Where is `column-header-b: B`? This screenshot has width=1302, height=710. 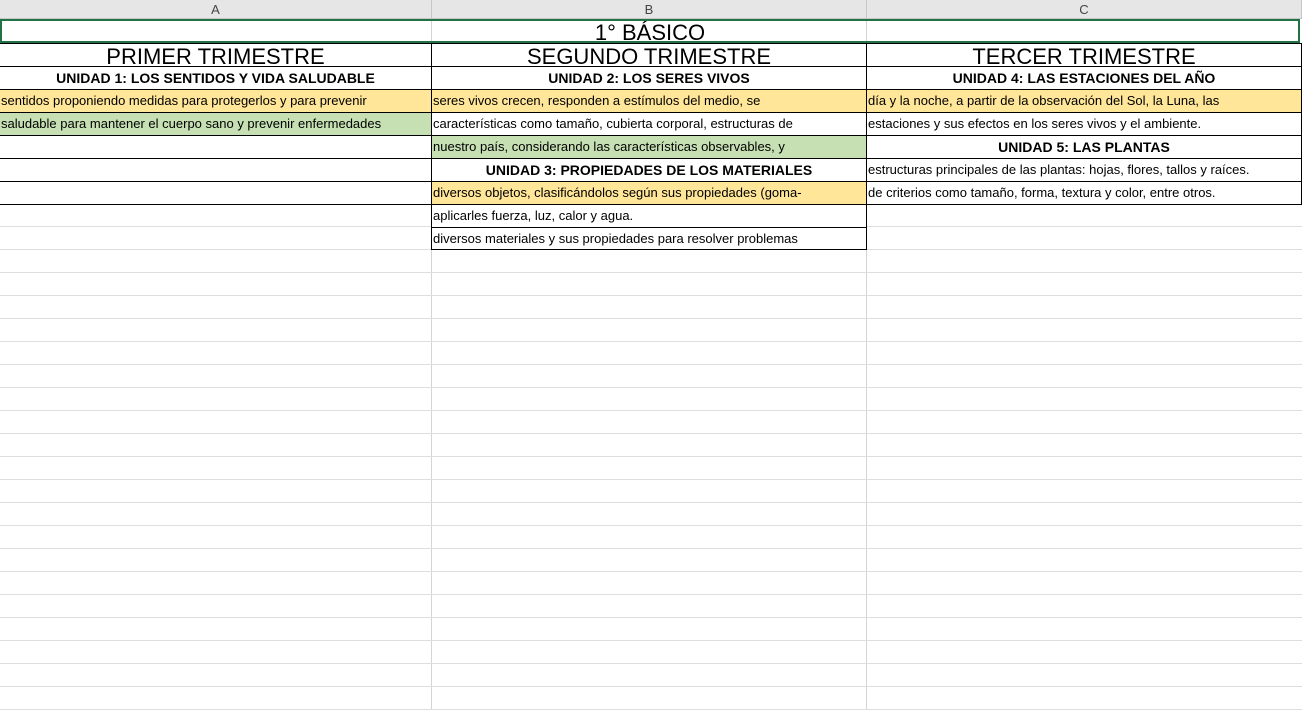 column-header-b: B is located at coordinates (649, 9).